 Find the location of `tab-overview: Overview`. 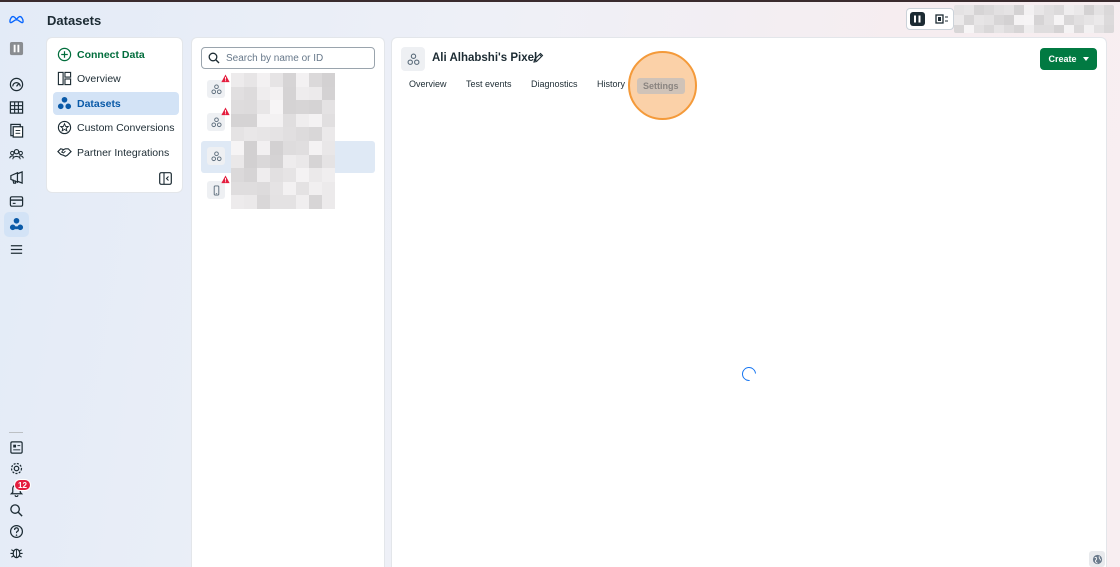

tab-overview: Overview is located at coordinates (428, 84).